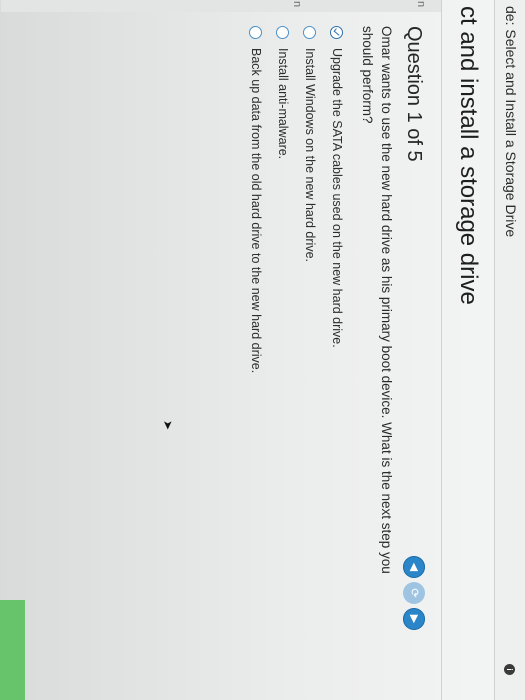 The width and height of the screenshot is (525, 700). I want to click on answer-option: Install Windows on the new hard drive., so click(310, 326).